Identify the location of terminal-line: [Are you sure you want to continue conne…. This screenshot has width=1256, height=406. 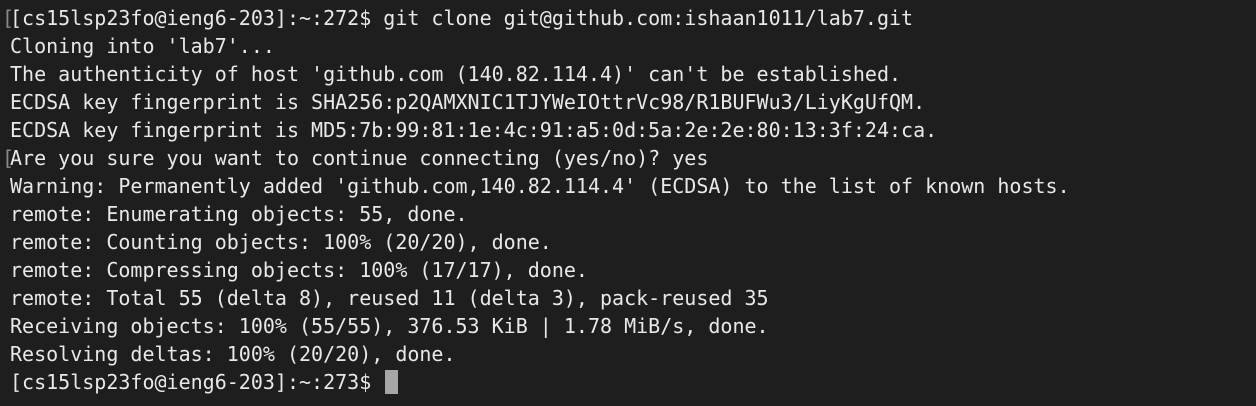
(629, 158).